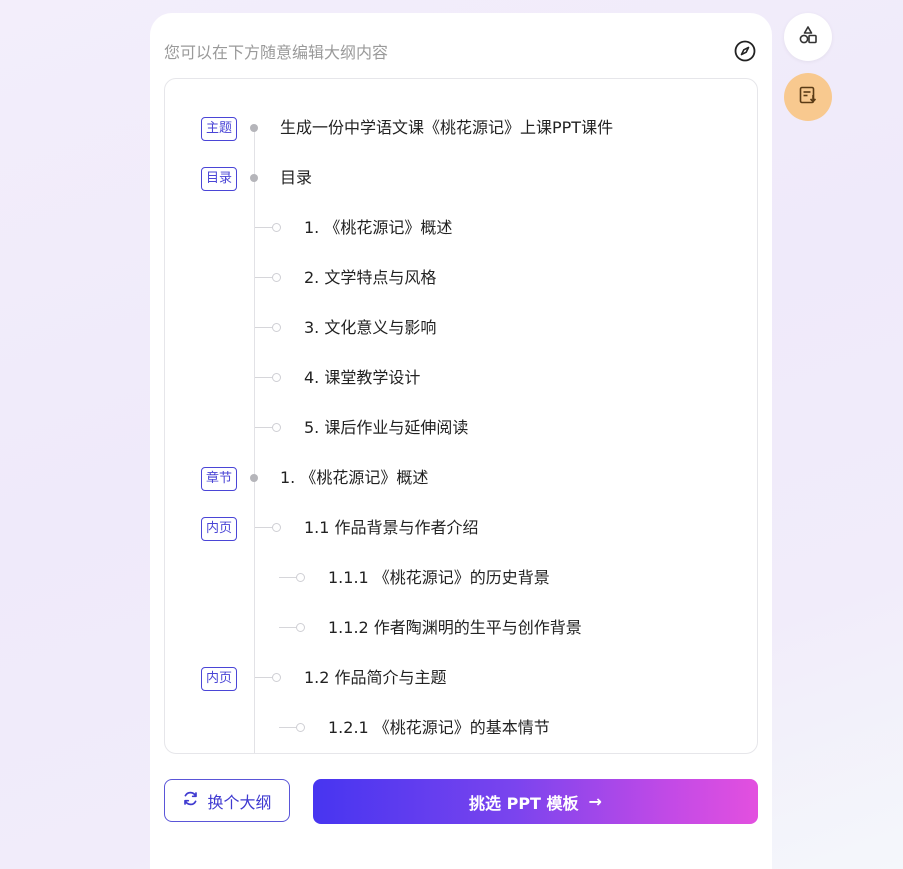  I want to click on choose-template-button: 挑选 PPT 模板 →, so click(535, 801).